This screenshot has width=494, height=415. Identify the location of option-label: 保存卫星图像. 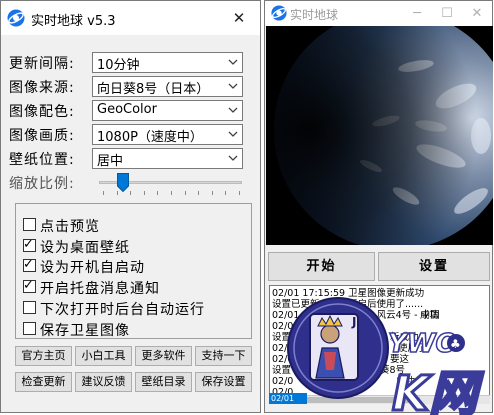
(85, 330).